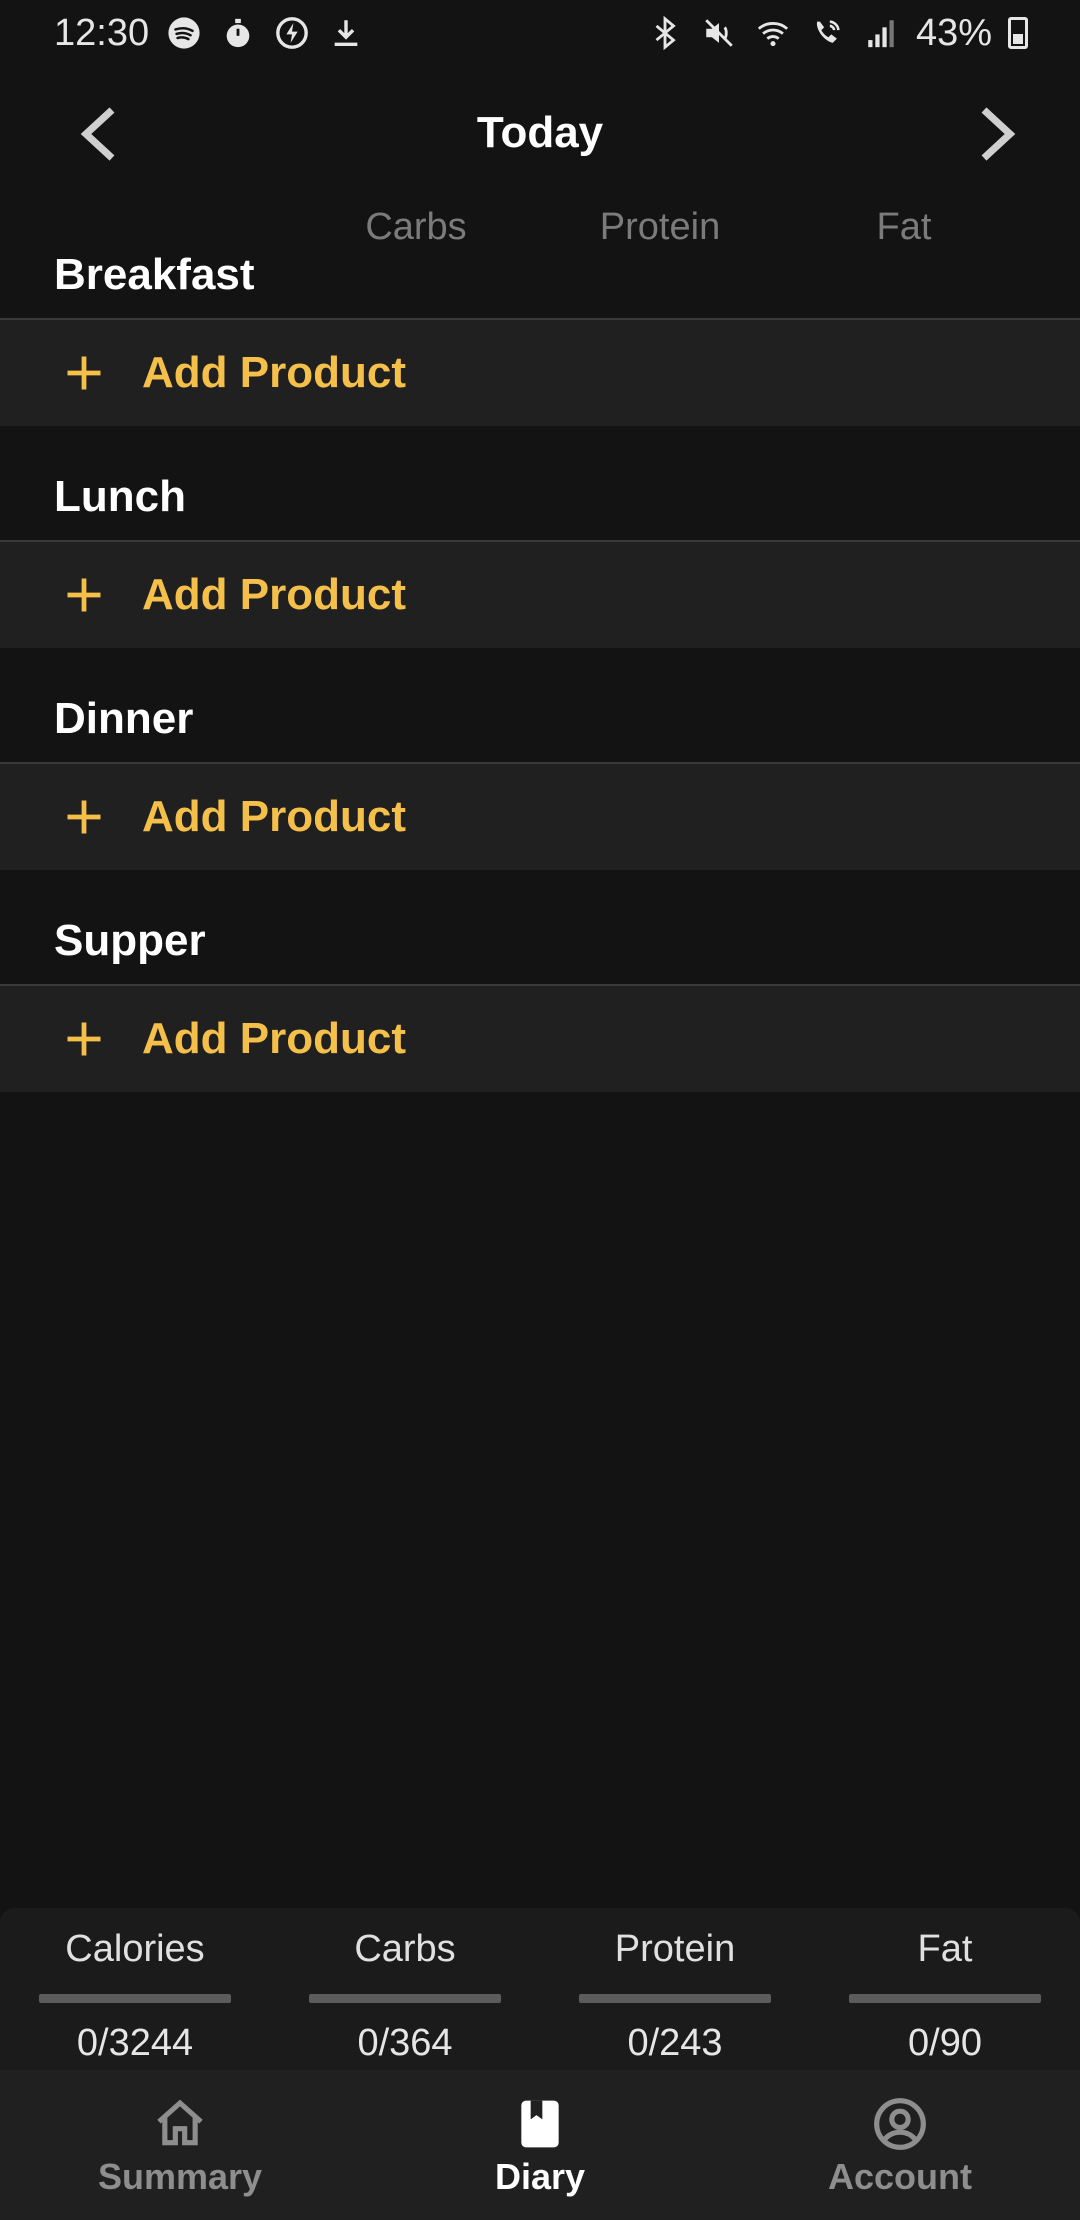 Image resolution: width=1080 pixels, height=2220 pixels. Describe the element at coordinates (346, 33) in the screenshot. I see `download-icon` at that location.